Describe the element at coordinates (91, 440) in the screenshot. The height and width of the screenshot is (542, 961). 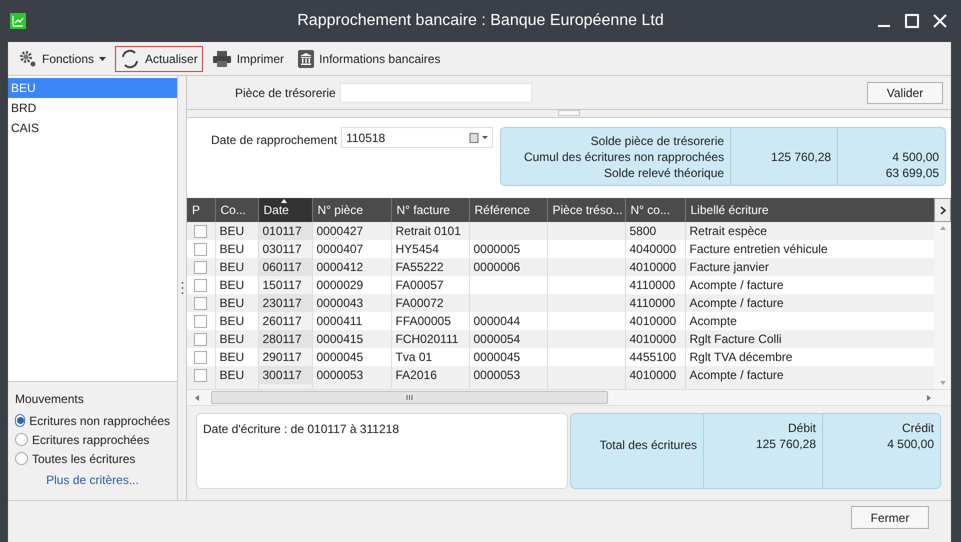
I see `radio-label: Ecritures rapprochées` at that location.